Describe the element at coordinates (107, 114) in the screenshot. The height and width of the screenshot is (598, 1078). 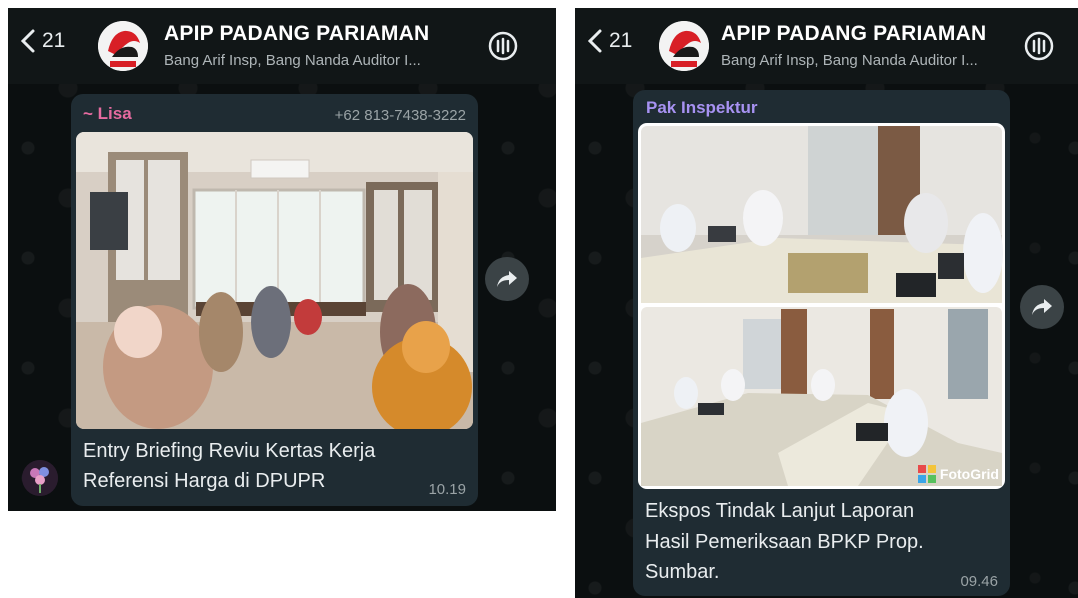
I see `sender-name: ~ Lisa` at that location.